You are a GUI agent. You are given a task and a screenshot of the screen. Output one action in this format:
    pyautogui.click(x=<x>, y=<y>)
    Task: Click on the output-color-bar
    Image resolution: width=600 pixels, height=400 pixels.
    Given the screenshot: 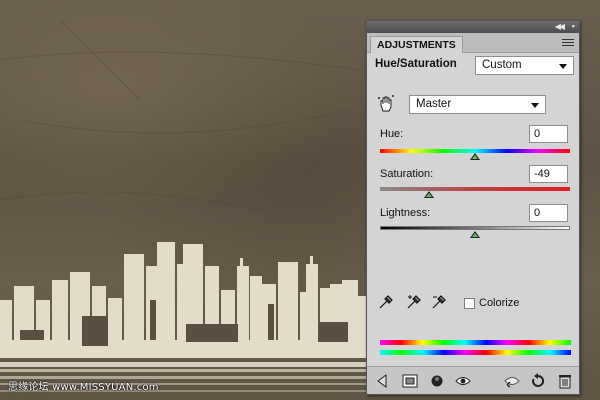 What is the action you would take?
    pyautogui.click(x=475, y=352)
    